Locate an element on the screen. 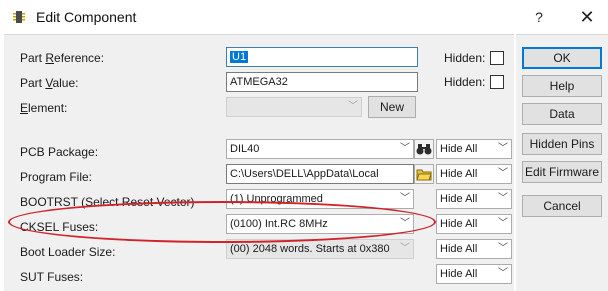  cancel-button: Cancel is located at coordinates (562, 206).